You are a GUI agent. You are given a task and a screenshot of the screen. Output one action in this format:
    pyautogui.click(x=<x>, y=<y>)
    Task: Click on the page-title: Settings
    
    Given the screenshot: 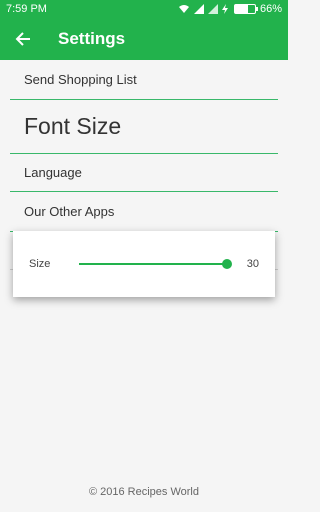 What is the action you would take?
    pyautogui.click(x=92, y=38)
    